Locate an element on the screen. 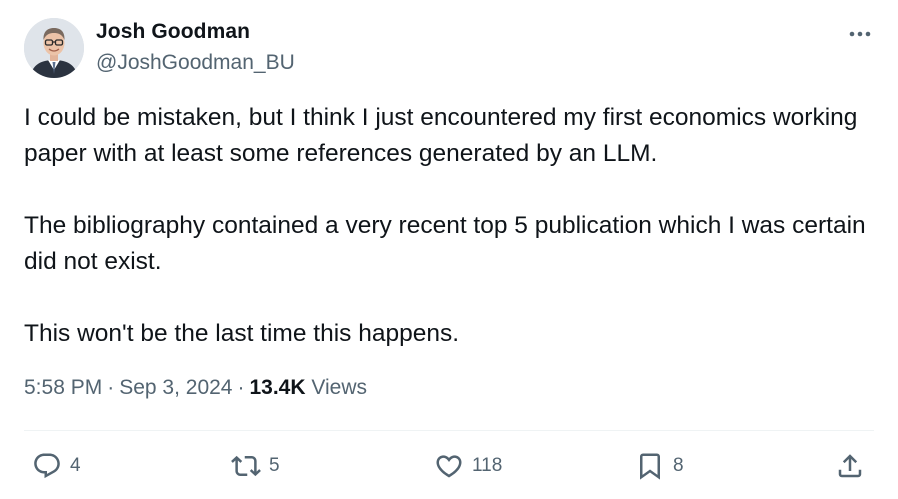 The width and height of the screenshot is (898, 499). author-display-name: Josh Goodman is located at coordinates (173, 32).